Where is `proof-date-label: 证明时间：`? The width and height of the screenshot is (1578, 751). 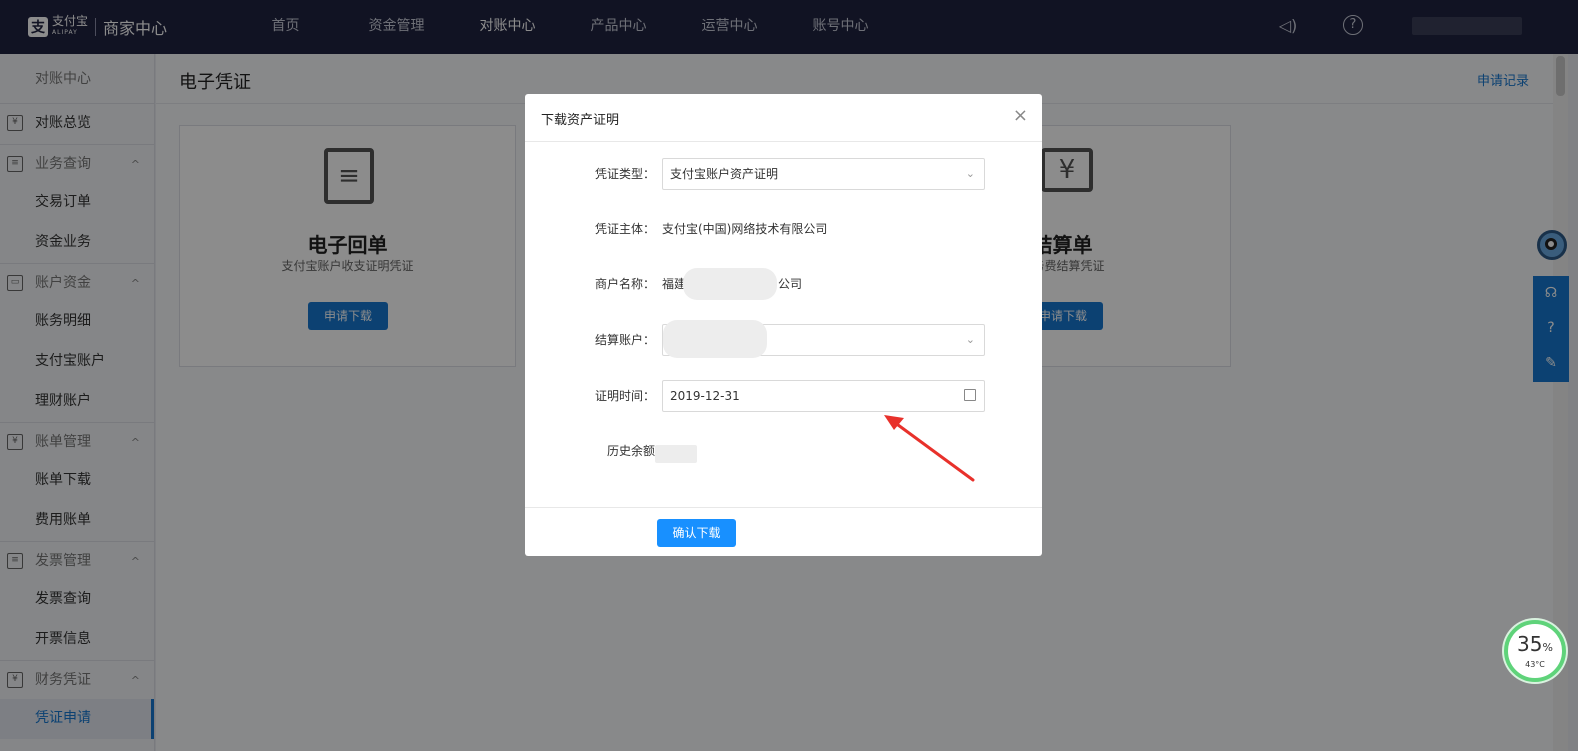
proof-date-label: 证明时间： is located at coordinates (624, 396).